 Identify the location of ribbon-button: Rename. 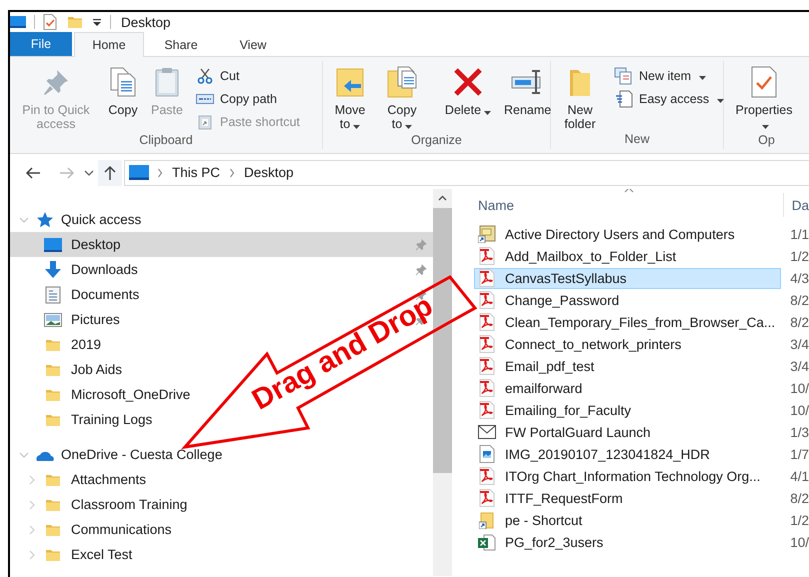
(527, 89).